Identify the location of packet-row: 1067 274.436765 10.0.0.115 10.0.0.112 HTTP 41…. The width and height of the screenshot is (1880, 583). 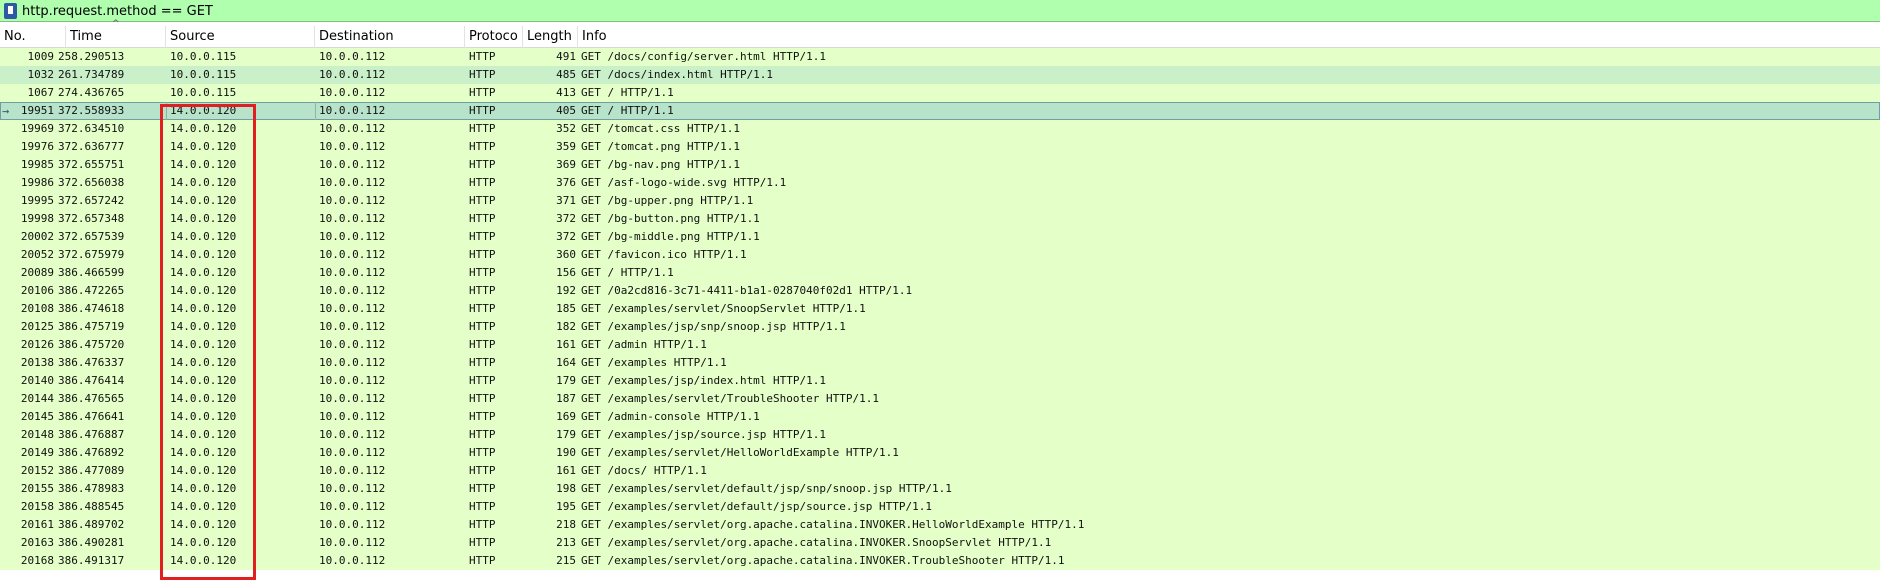
(940, 93).